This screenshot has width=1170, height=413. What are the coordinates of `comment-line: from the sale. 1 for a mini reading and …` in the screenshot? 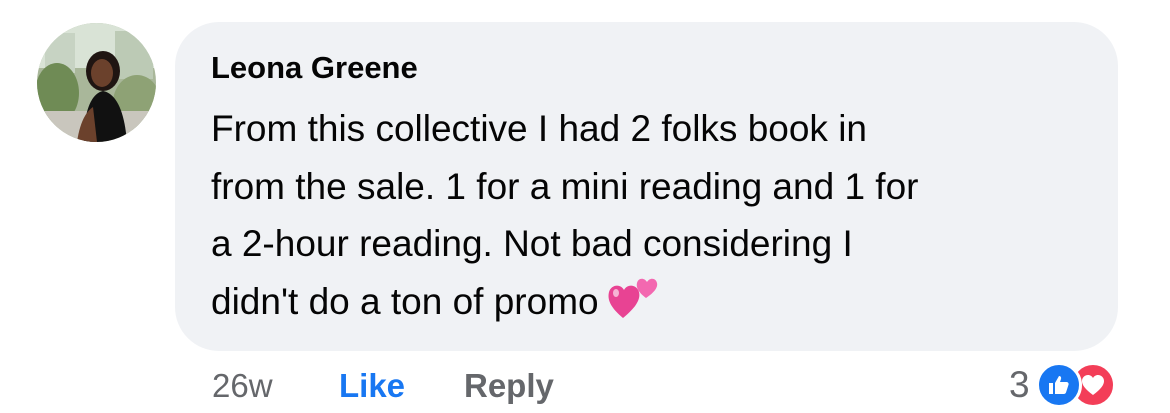 It's located at (565, 186).